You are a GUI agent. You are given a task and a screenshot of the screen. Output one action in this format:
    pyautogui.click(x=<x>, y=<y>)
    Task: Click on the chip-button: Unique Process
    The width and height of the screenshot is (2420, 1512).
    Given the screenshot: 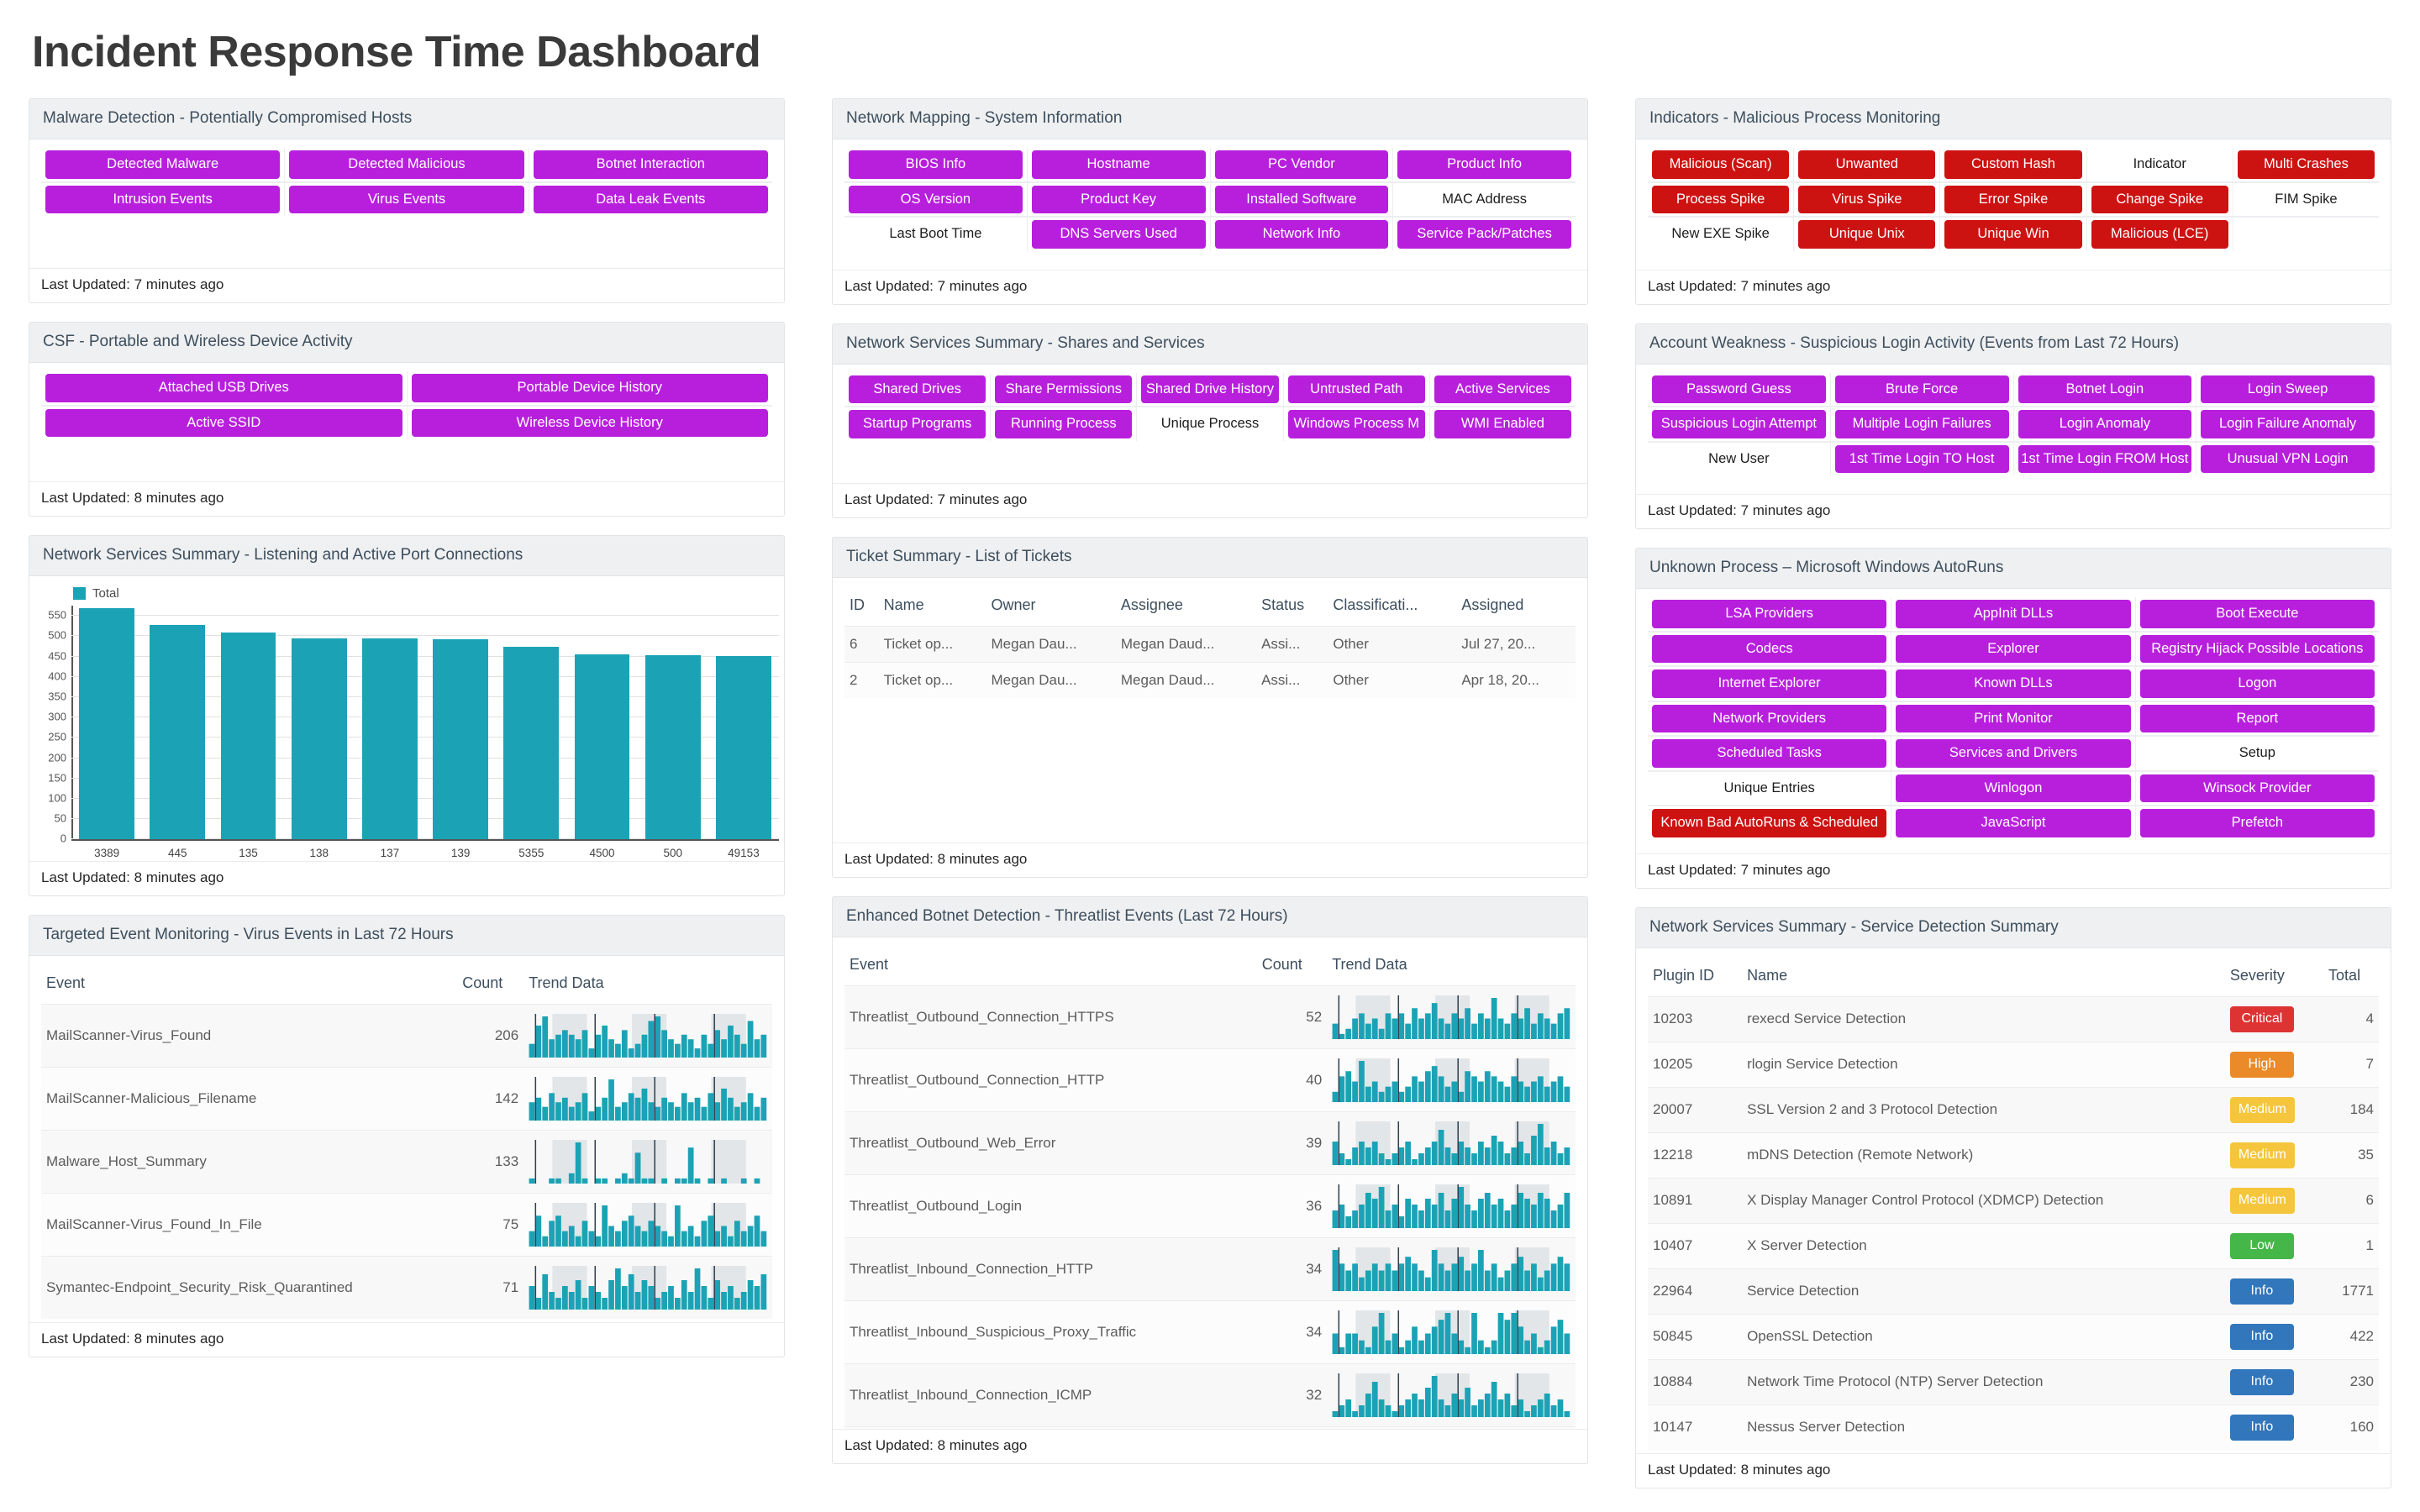 What is the action you would take?
    pyautogui.click(x=1209, y=424)
    